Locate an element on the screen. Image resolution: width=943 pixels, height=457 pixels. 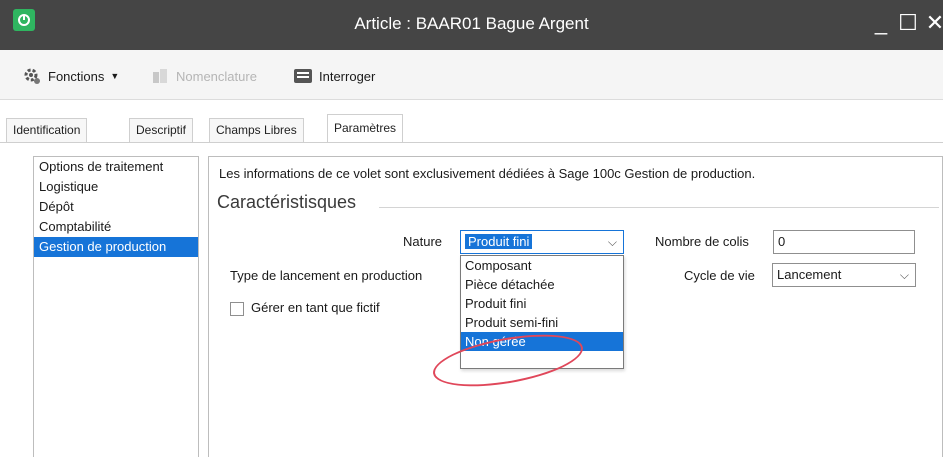
fonctions-label: Fonctions is located at coordinates (76, 76).